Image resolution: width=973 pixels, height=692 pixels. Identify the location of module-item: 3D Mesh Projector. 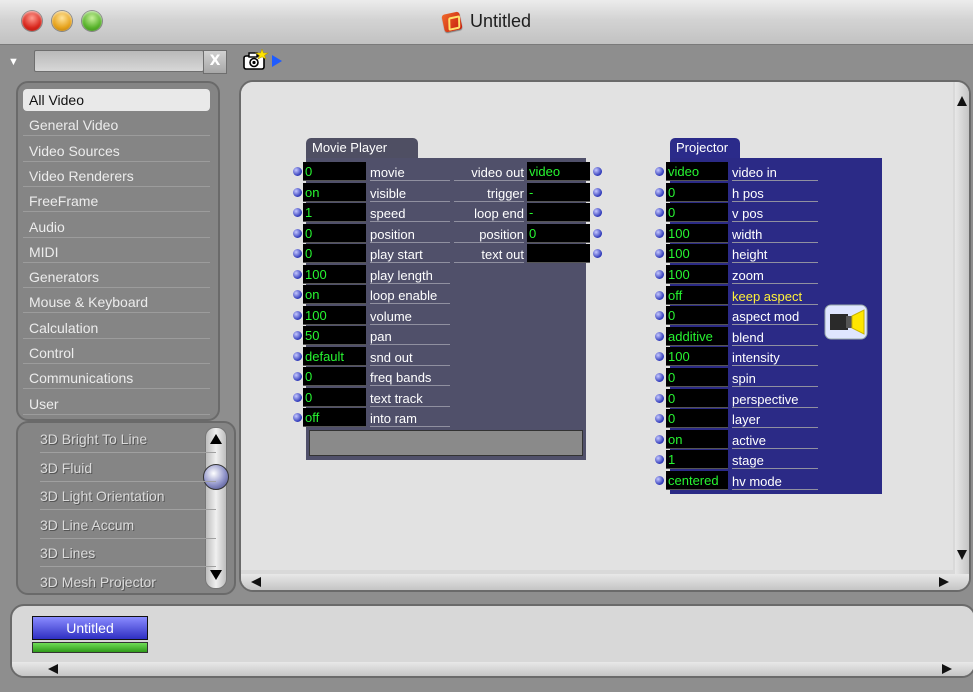
(128, 582).